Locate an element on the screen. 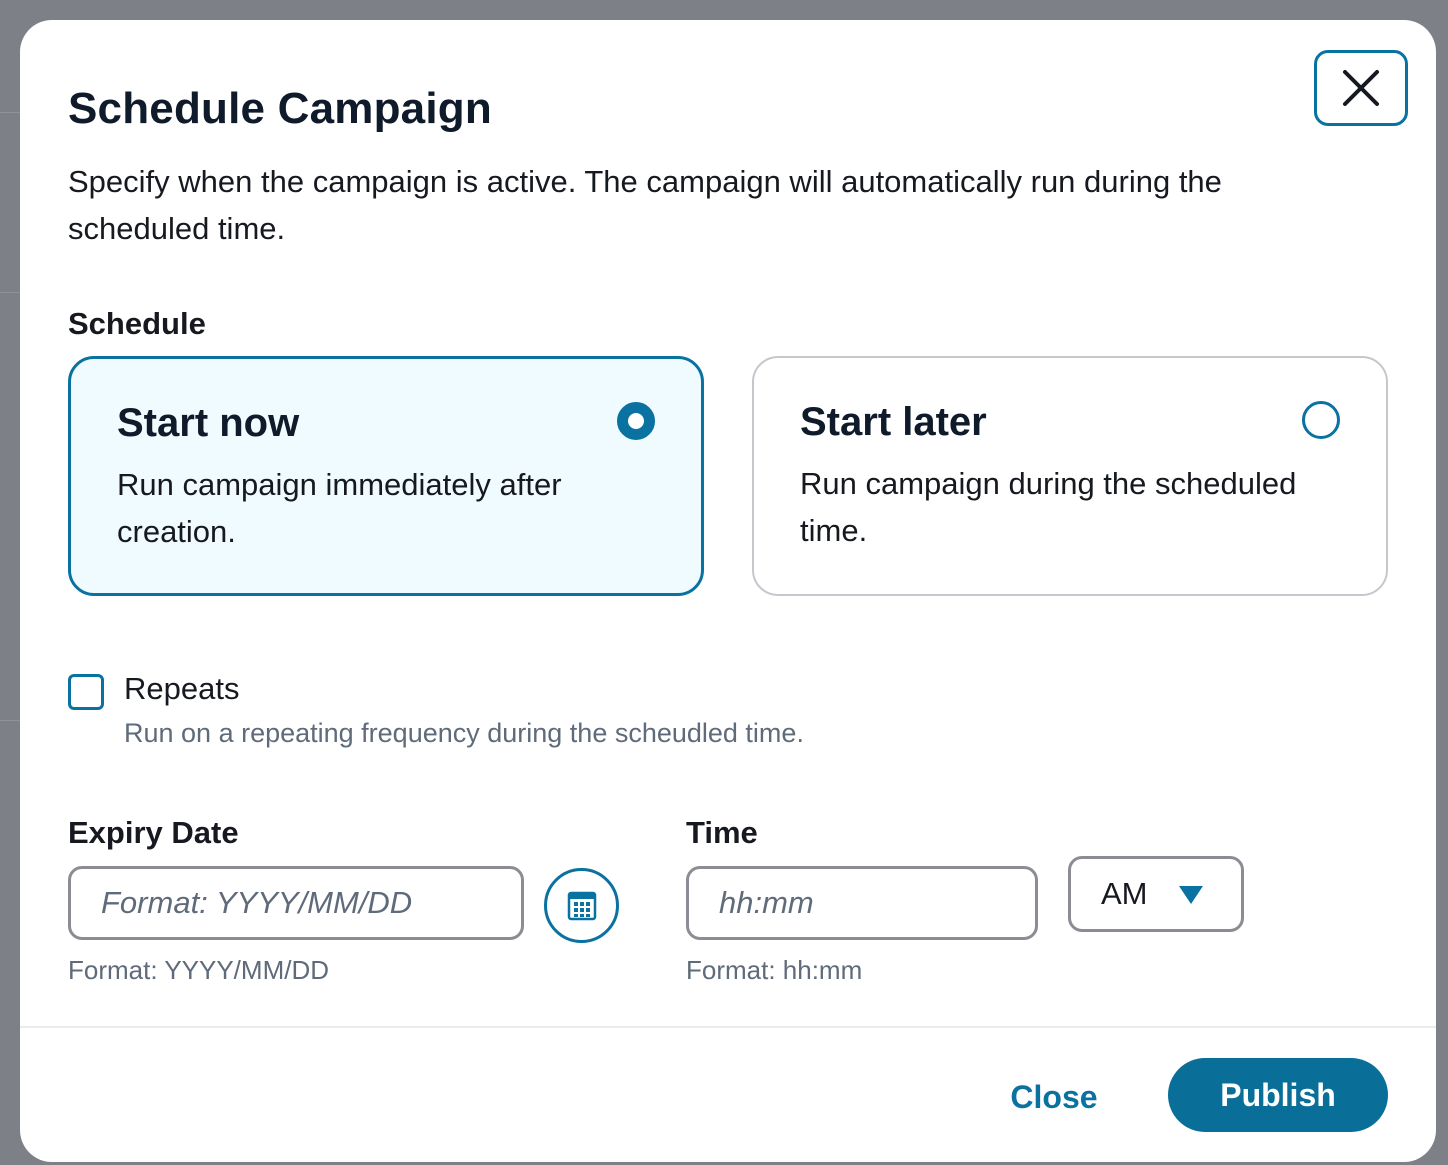  dismiss-button is located at coordinates (1361, 88).